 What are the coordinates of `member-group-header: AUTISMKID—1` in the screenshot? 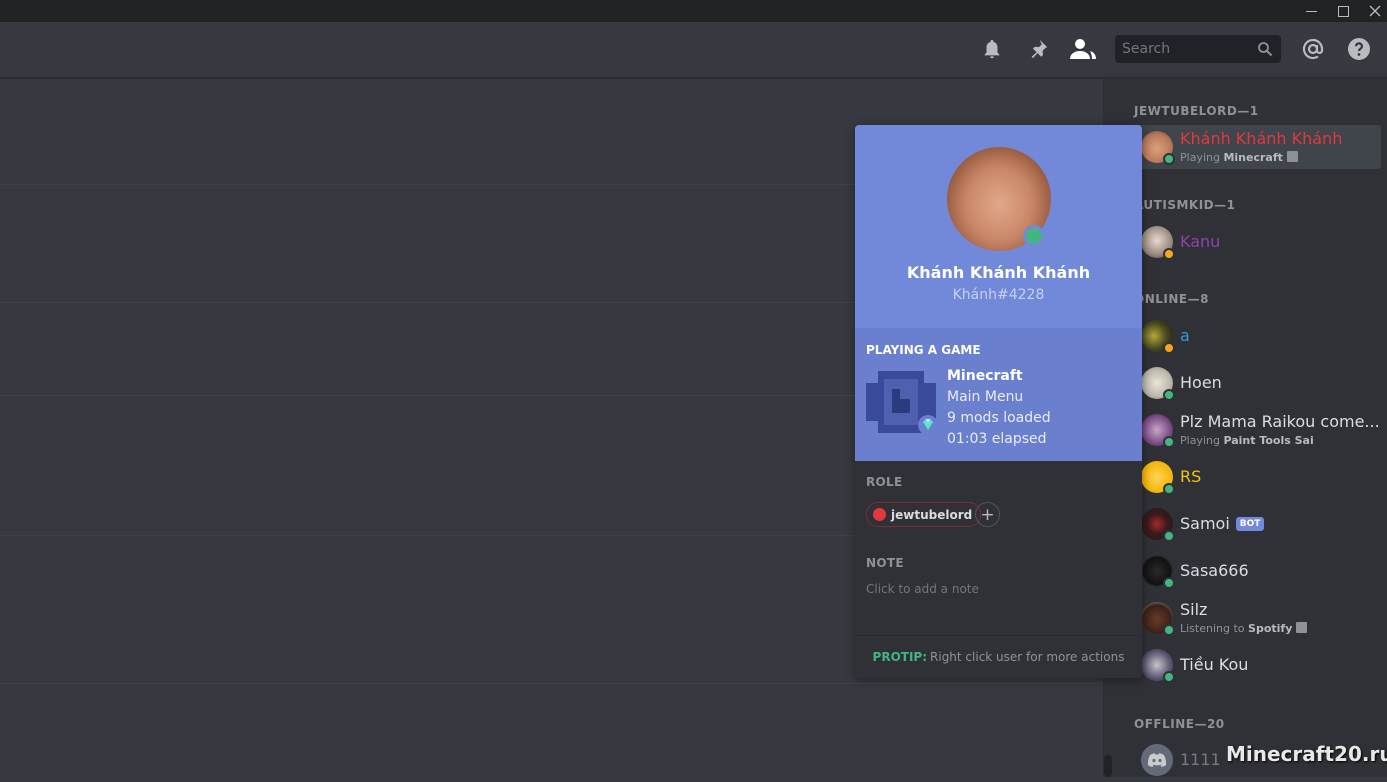 It's located at (1185, 205).